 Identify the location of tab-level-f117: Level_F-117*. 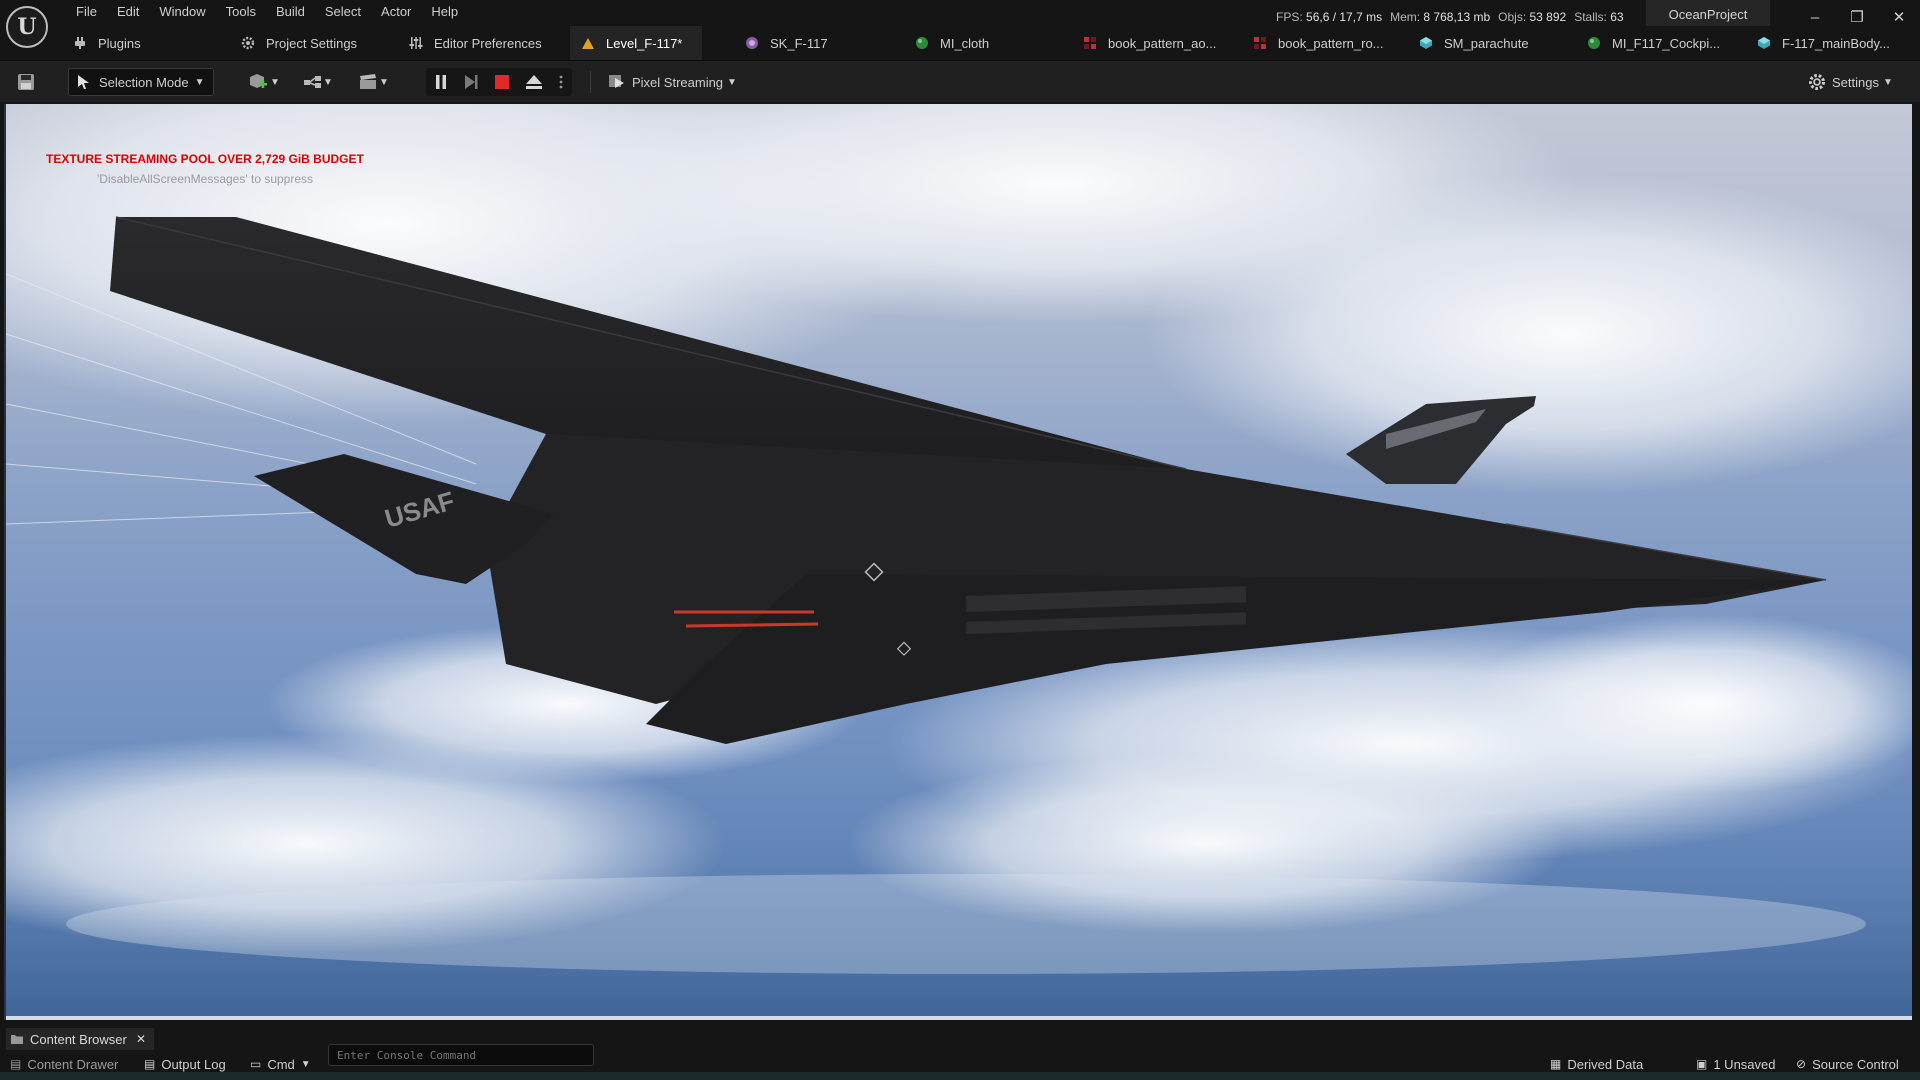
(636, 43).